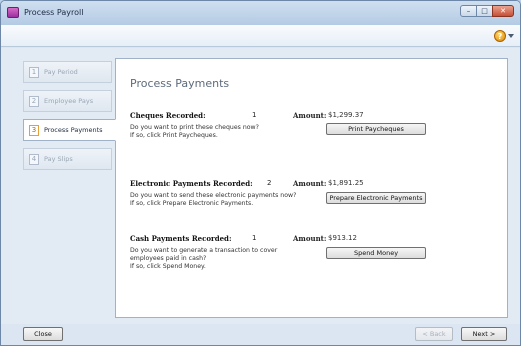 This screenshot has width=521, height=346. What do you see at coordinates (260, 334) in the screenshot?
I see `wizard-footer: Close < Back Next >` at bounding box center [260, 334].